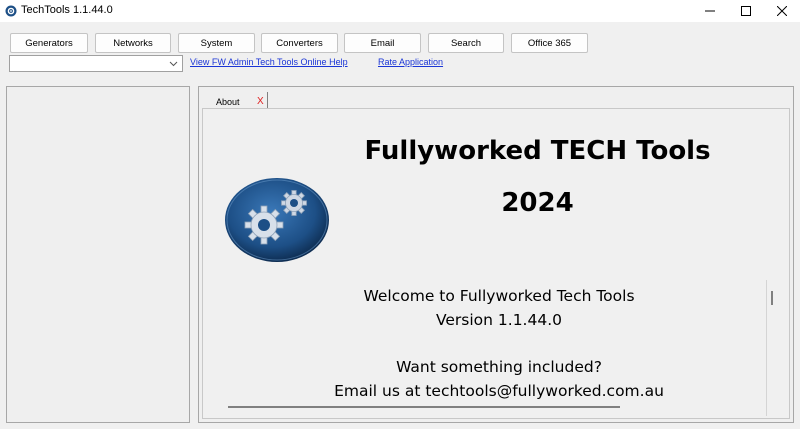 This screenshot has width=800, height=429. Describe the element at coordinates (11, 11) in the screenshot. I see `app-icon` at that location.